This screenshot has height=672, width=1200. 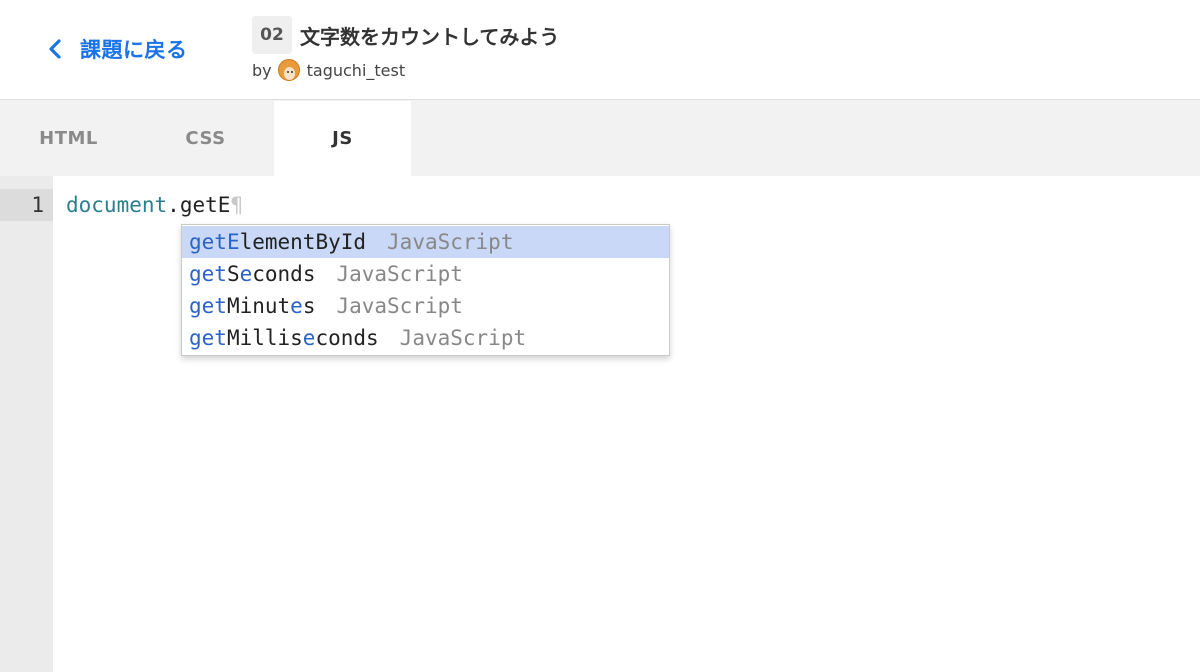 I want to click on code-line: document.getE¶, so click(x=154, y=205).